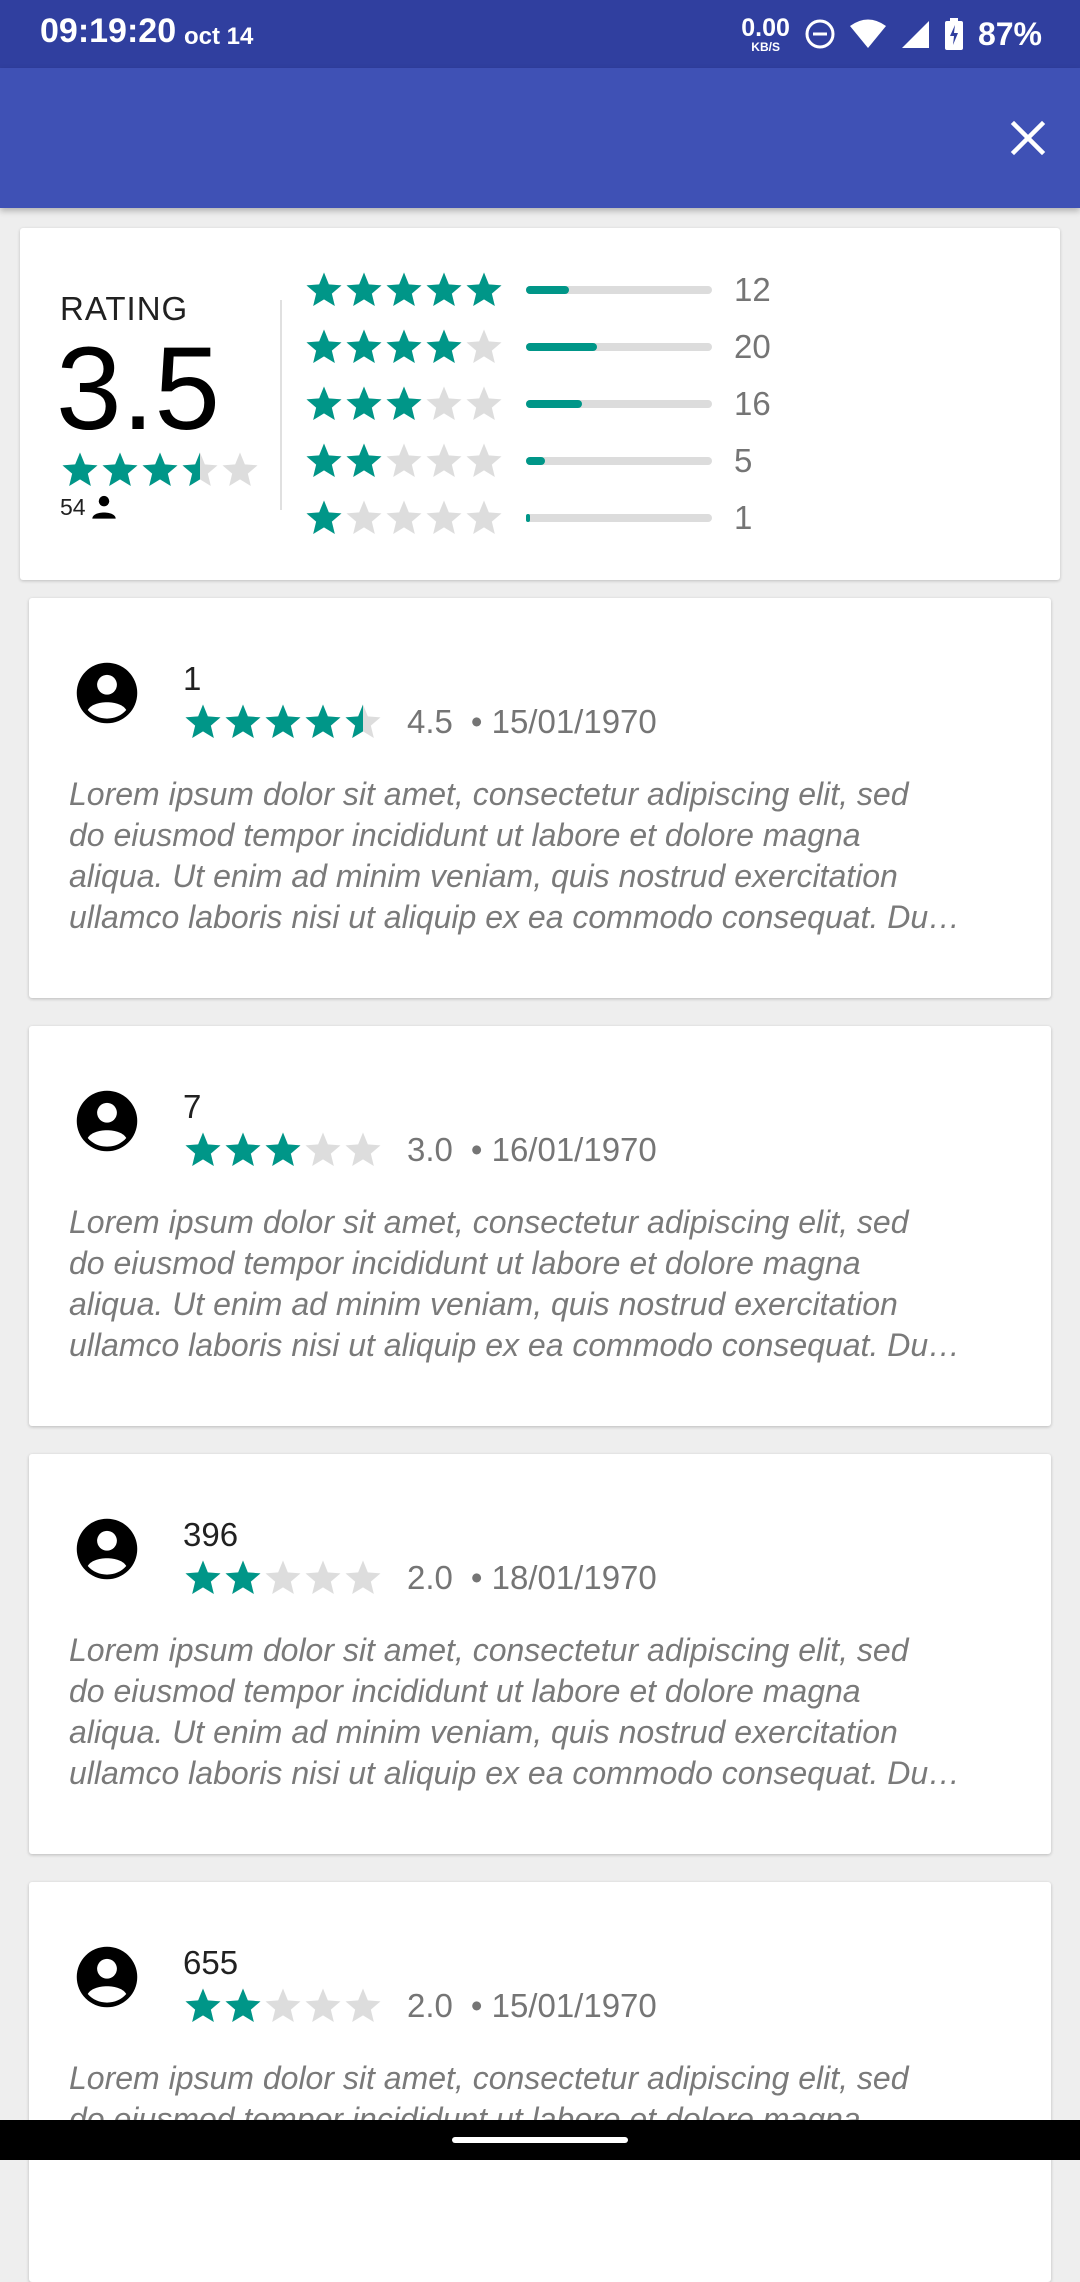 This screenshot has height=2282, width=1080. I want to click on battery-percent: 87%, so click(1009, 33).